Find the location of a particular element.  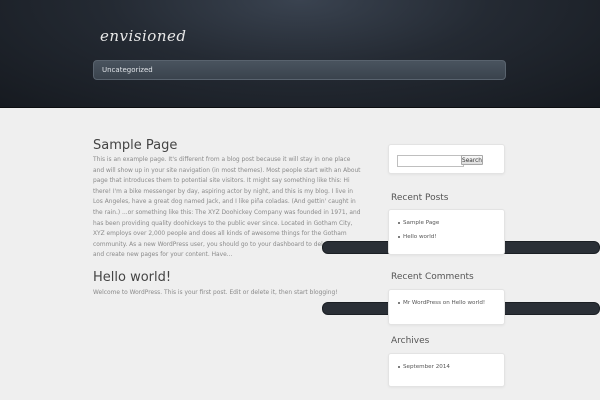

search-input is located at coordinates (430, 161).